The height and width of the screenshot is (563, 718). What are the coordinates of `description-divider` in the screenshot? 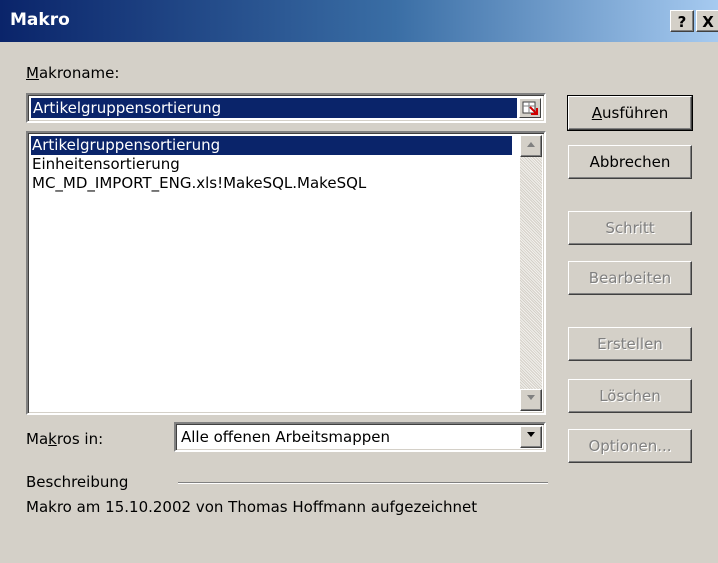 It's located at (363, 483).